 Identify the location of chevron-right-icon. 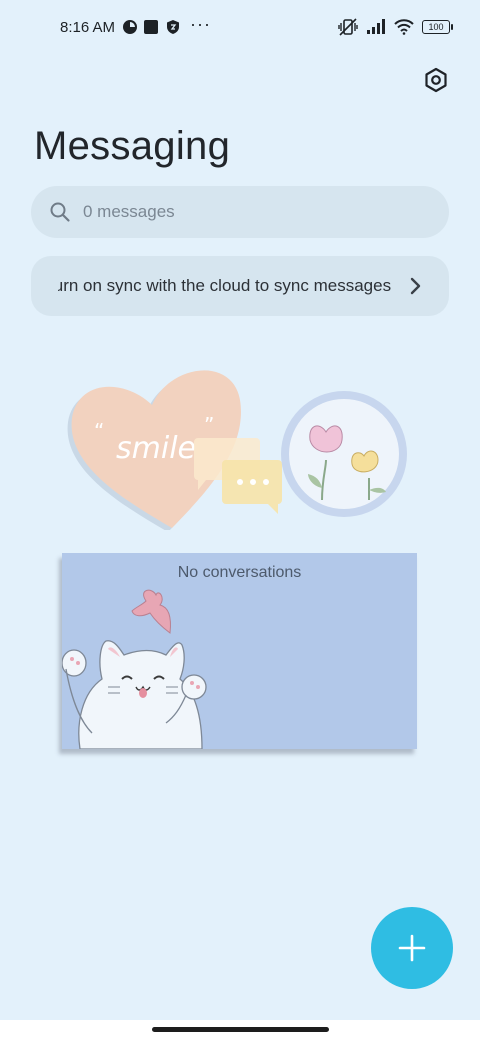
(415, 286).